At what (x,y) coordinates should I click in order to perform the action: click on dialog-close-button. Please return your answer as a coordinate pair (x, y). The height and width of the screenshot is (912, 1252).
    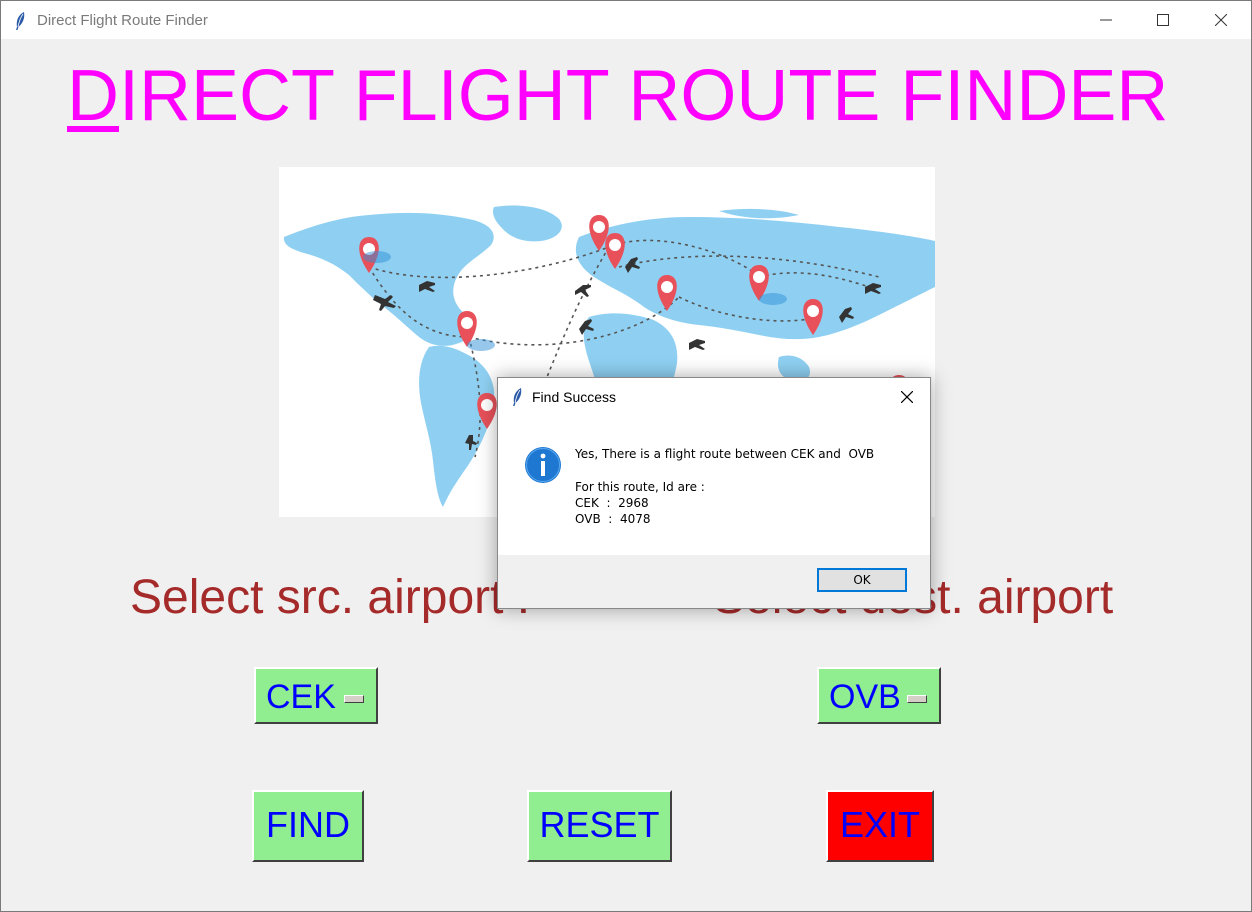
    Looking at the image, I should click on (908, 397).